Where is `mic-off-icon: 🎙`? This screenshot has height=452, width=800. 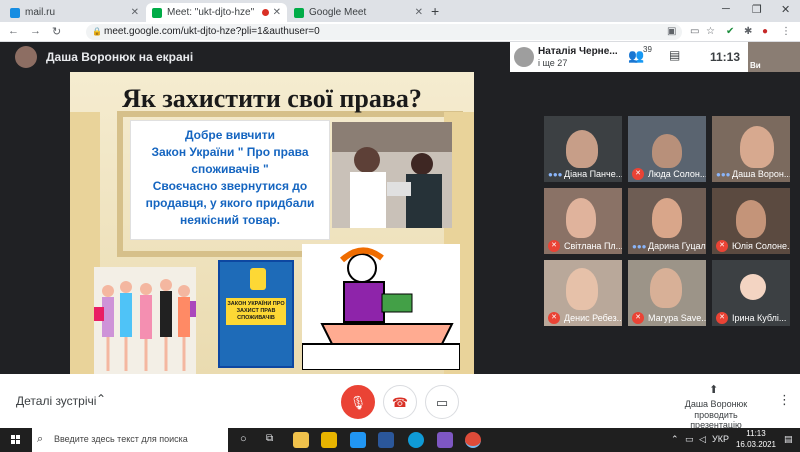
mic-off-icon: 🎙 is located at coordinates (358, 402).